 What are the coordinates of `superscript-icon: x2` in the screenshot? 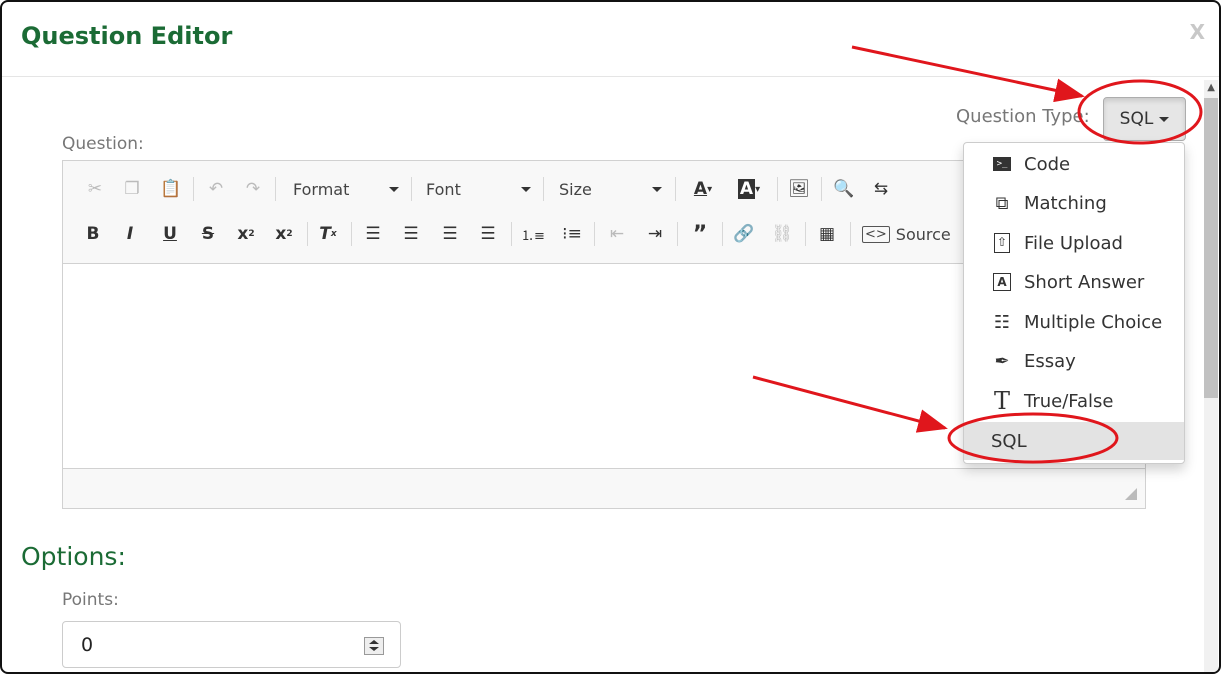 It's located at (284, 234).